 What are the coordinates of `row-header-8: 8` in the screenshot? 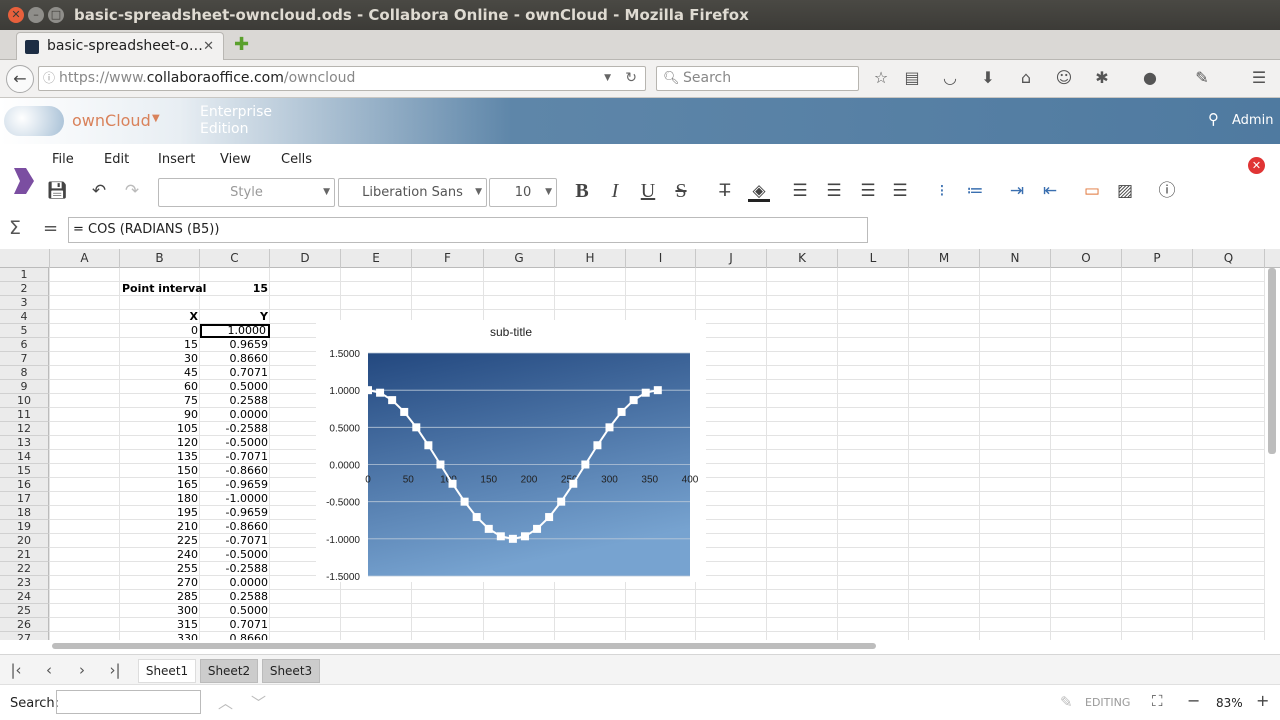 It's located at (24, 373).